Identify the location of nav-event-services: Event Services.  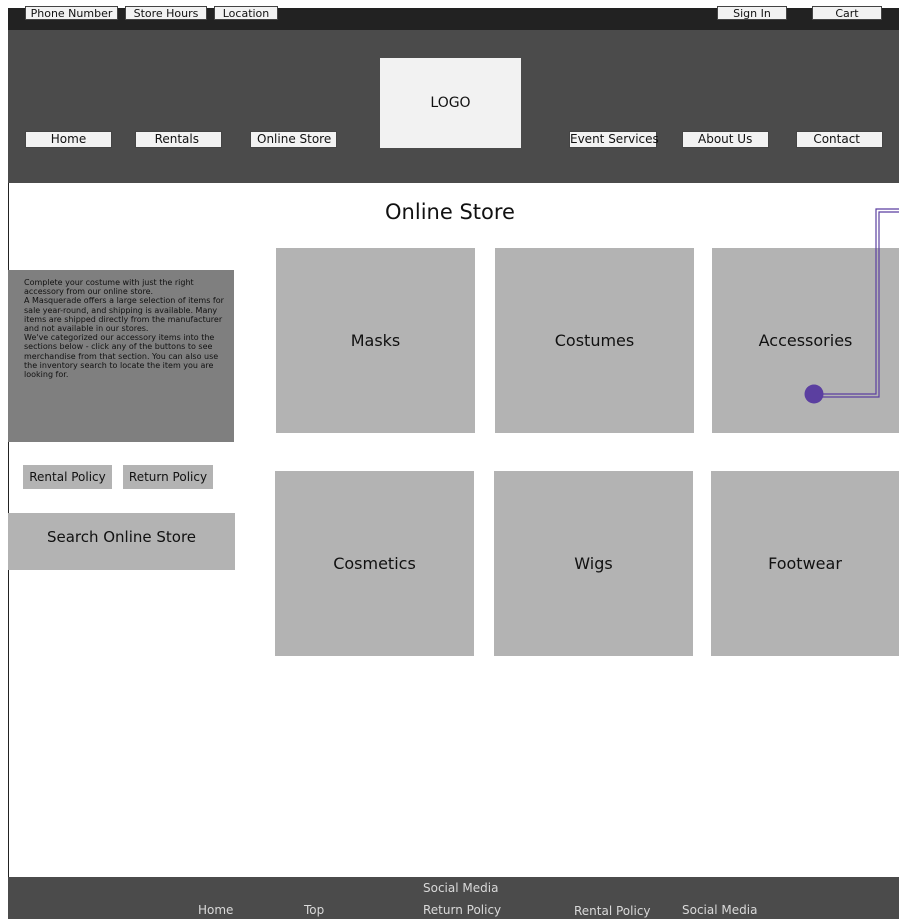
(614, 139).